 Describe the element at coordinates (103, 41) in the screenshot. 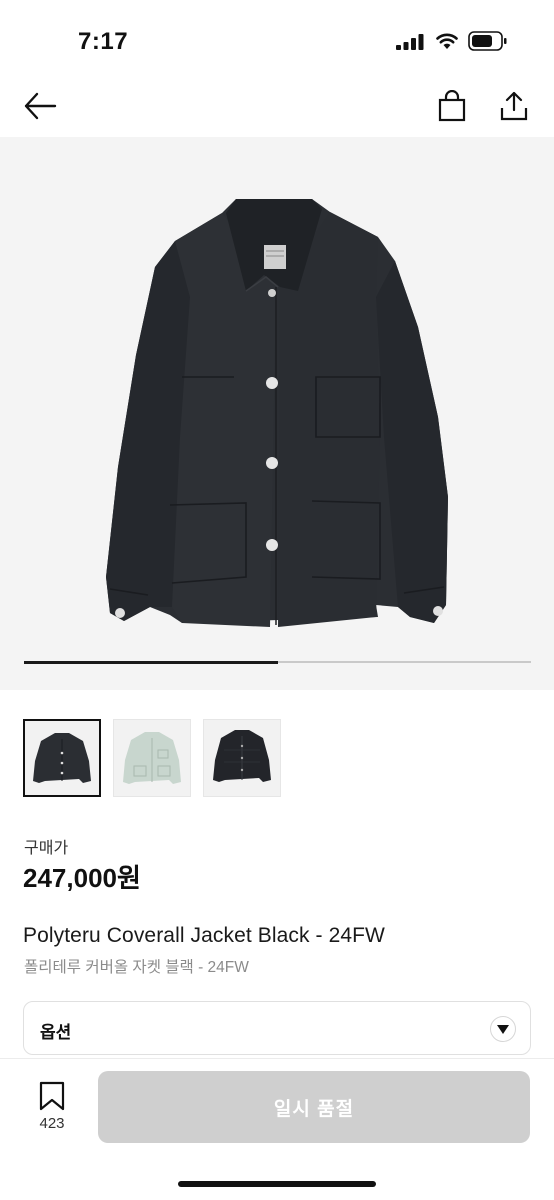

I see `status-time: 7:17` at that location.